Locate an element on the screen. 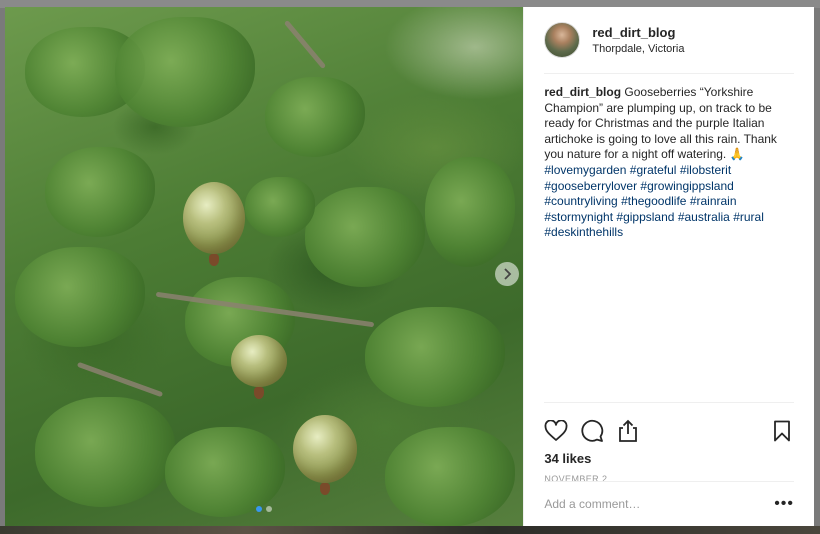 The image size is (820, 534). hashtag-link: #rainrain is located at coordinates (713, 201).